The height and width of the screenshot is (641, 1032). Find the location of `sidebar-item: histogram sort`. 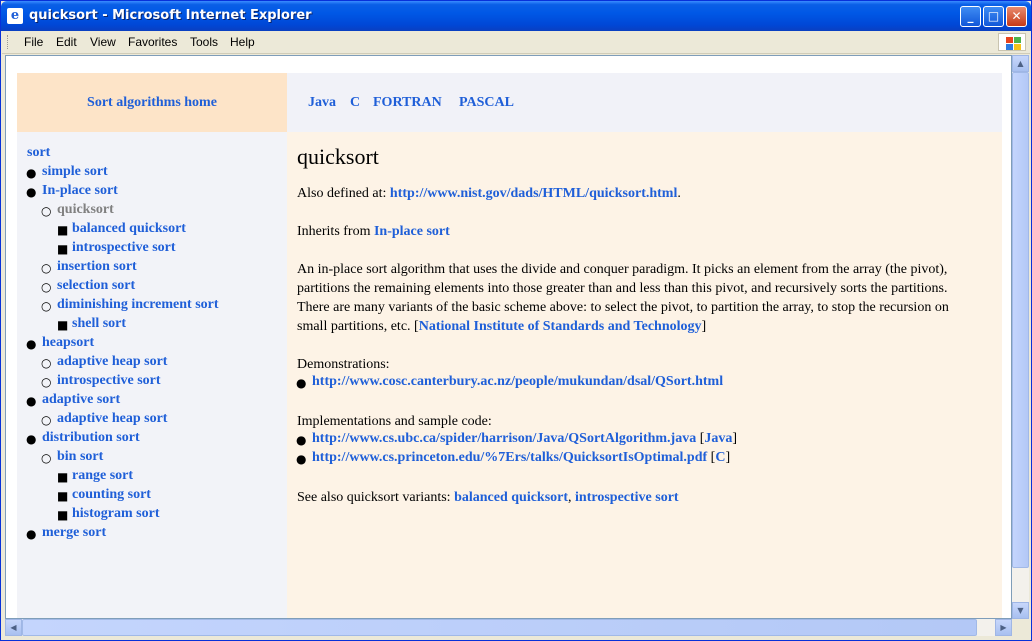

sidebar-item: histogram sort is located at coordinates (116, 514).